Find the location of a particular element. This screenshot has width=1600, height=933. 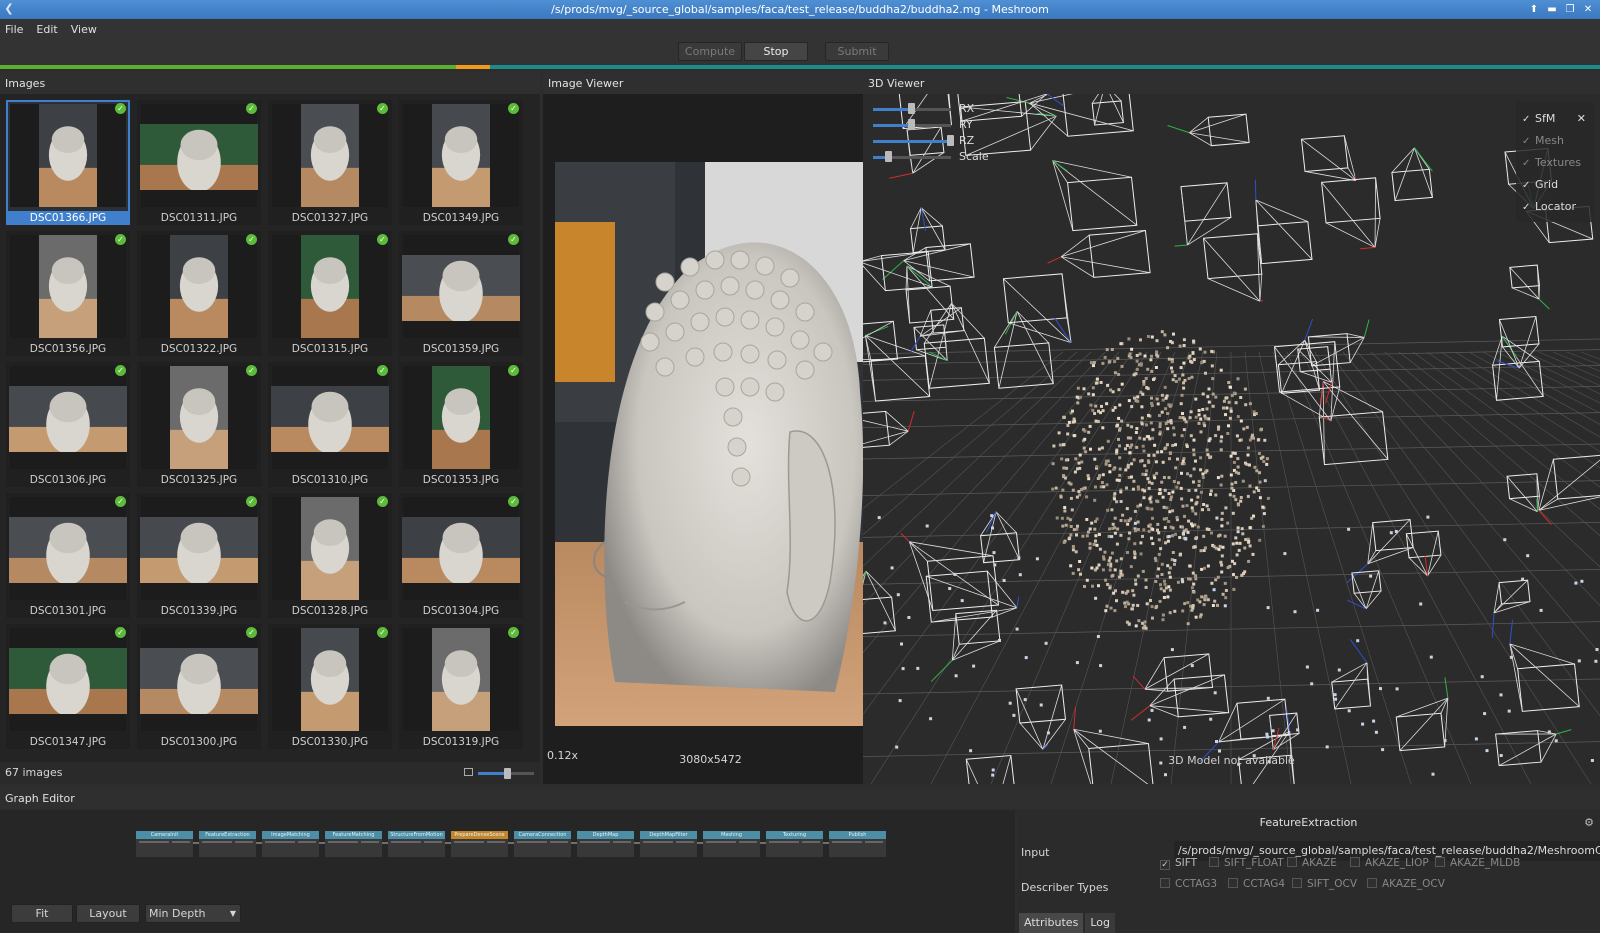

image-thumbnail: ✓ DSC01366.JPG is located at coordinates (68, 162).